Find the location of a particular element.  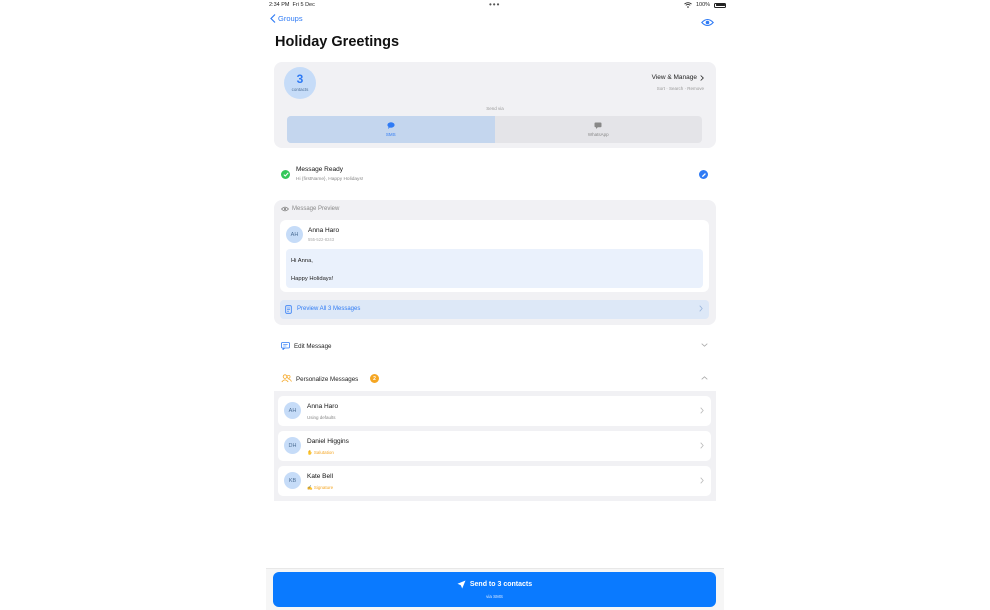

contact-name: Kate Bell is located at coordinates (320, 476).